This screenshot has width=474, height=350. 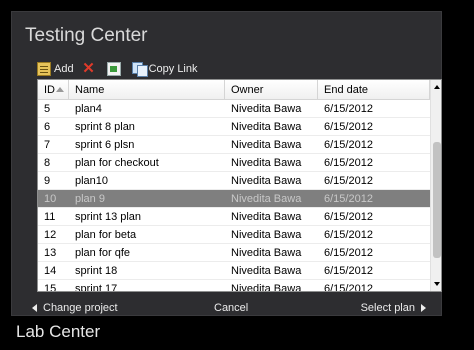 I want to click on cell-id: 10, so click(x=50, y=199).